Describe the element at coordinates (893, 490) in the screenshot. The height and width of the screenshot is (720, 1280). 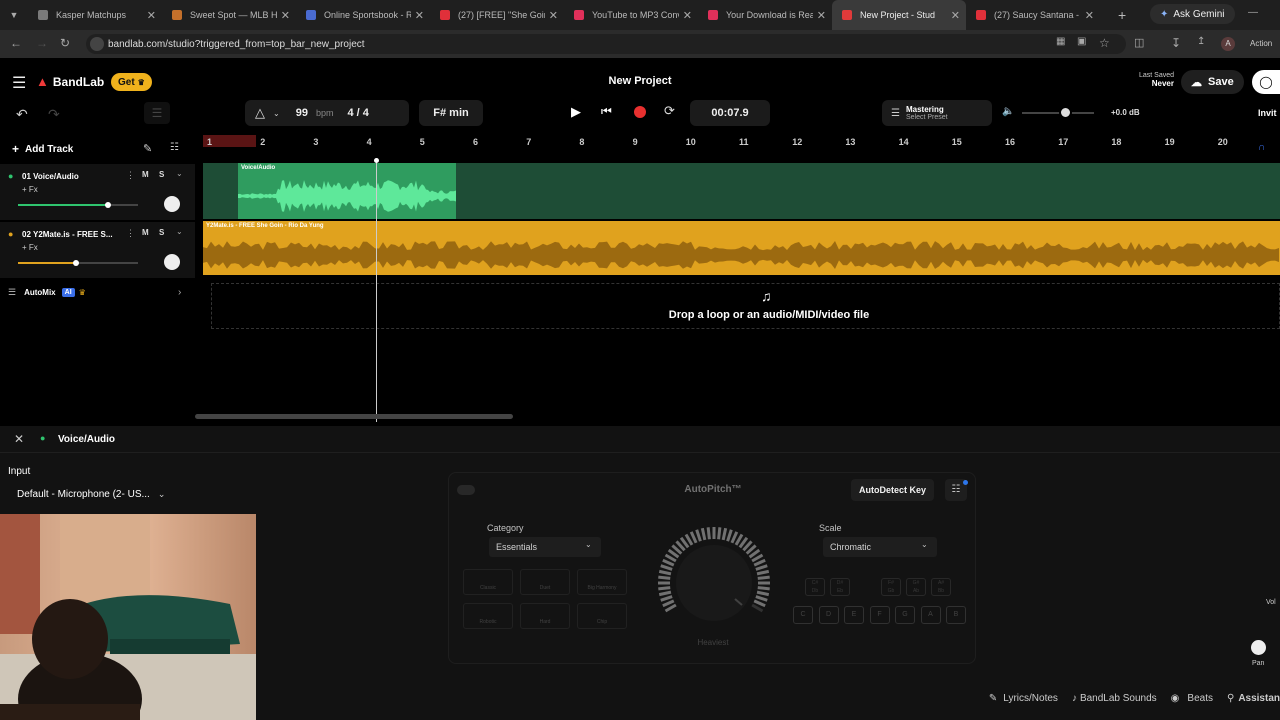
I see `autodetect-key-button: AutoDetect Key` at that location.